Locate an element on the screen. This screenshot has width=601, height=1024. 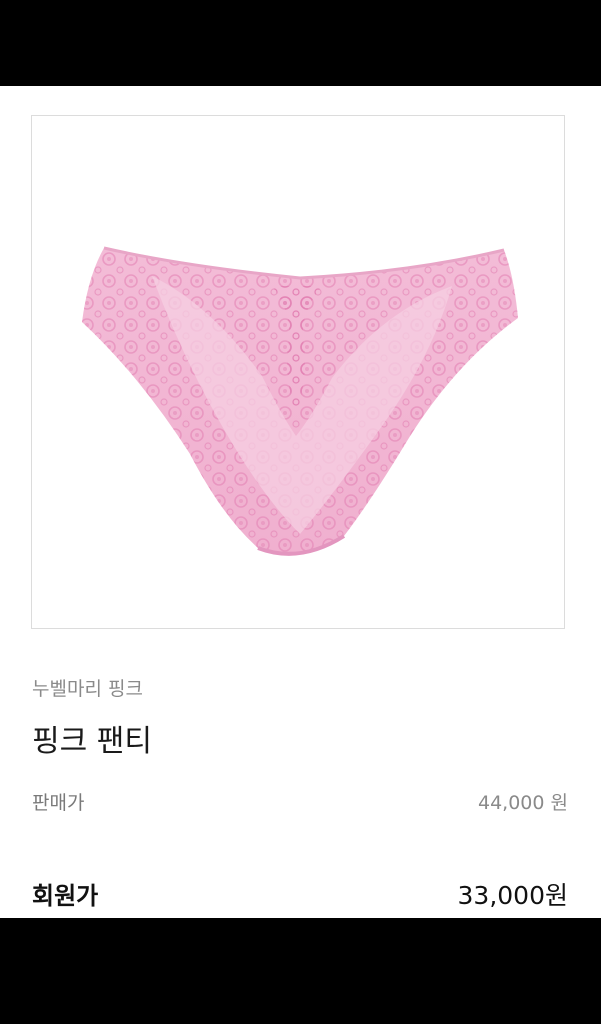
regular-price-row: 판매가 44,000 원 is located at coordinates (300, 801).